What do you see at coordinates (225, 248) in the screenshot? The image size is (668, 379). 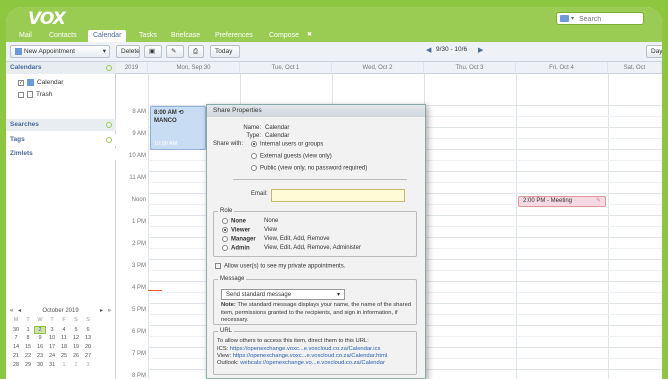 I see `radio-admin` at bounding box center [225, 248].